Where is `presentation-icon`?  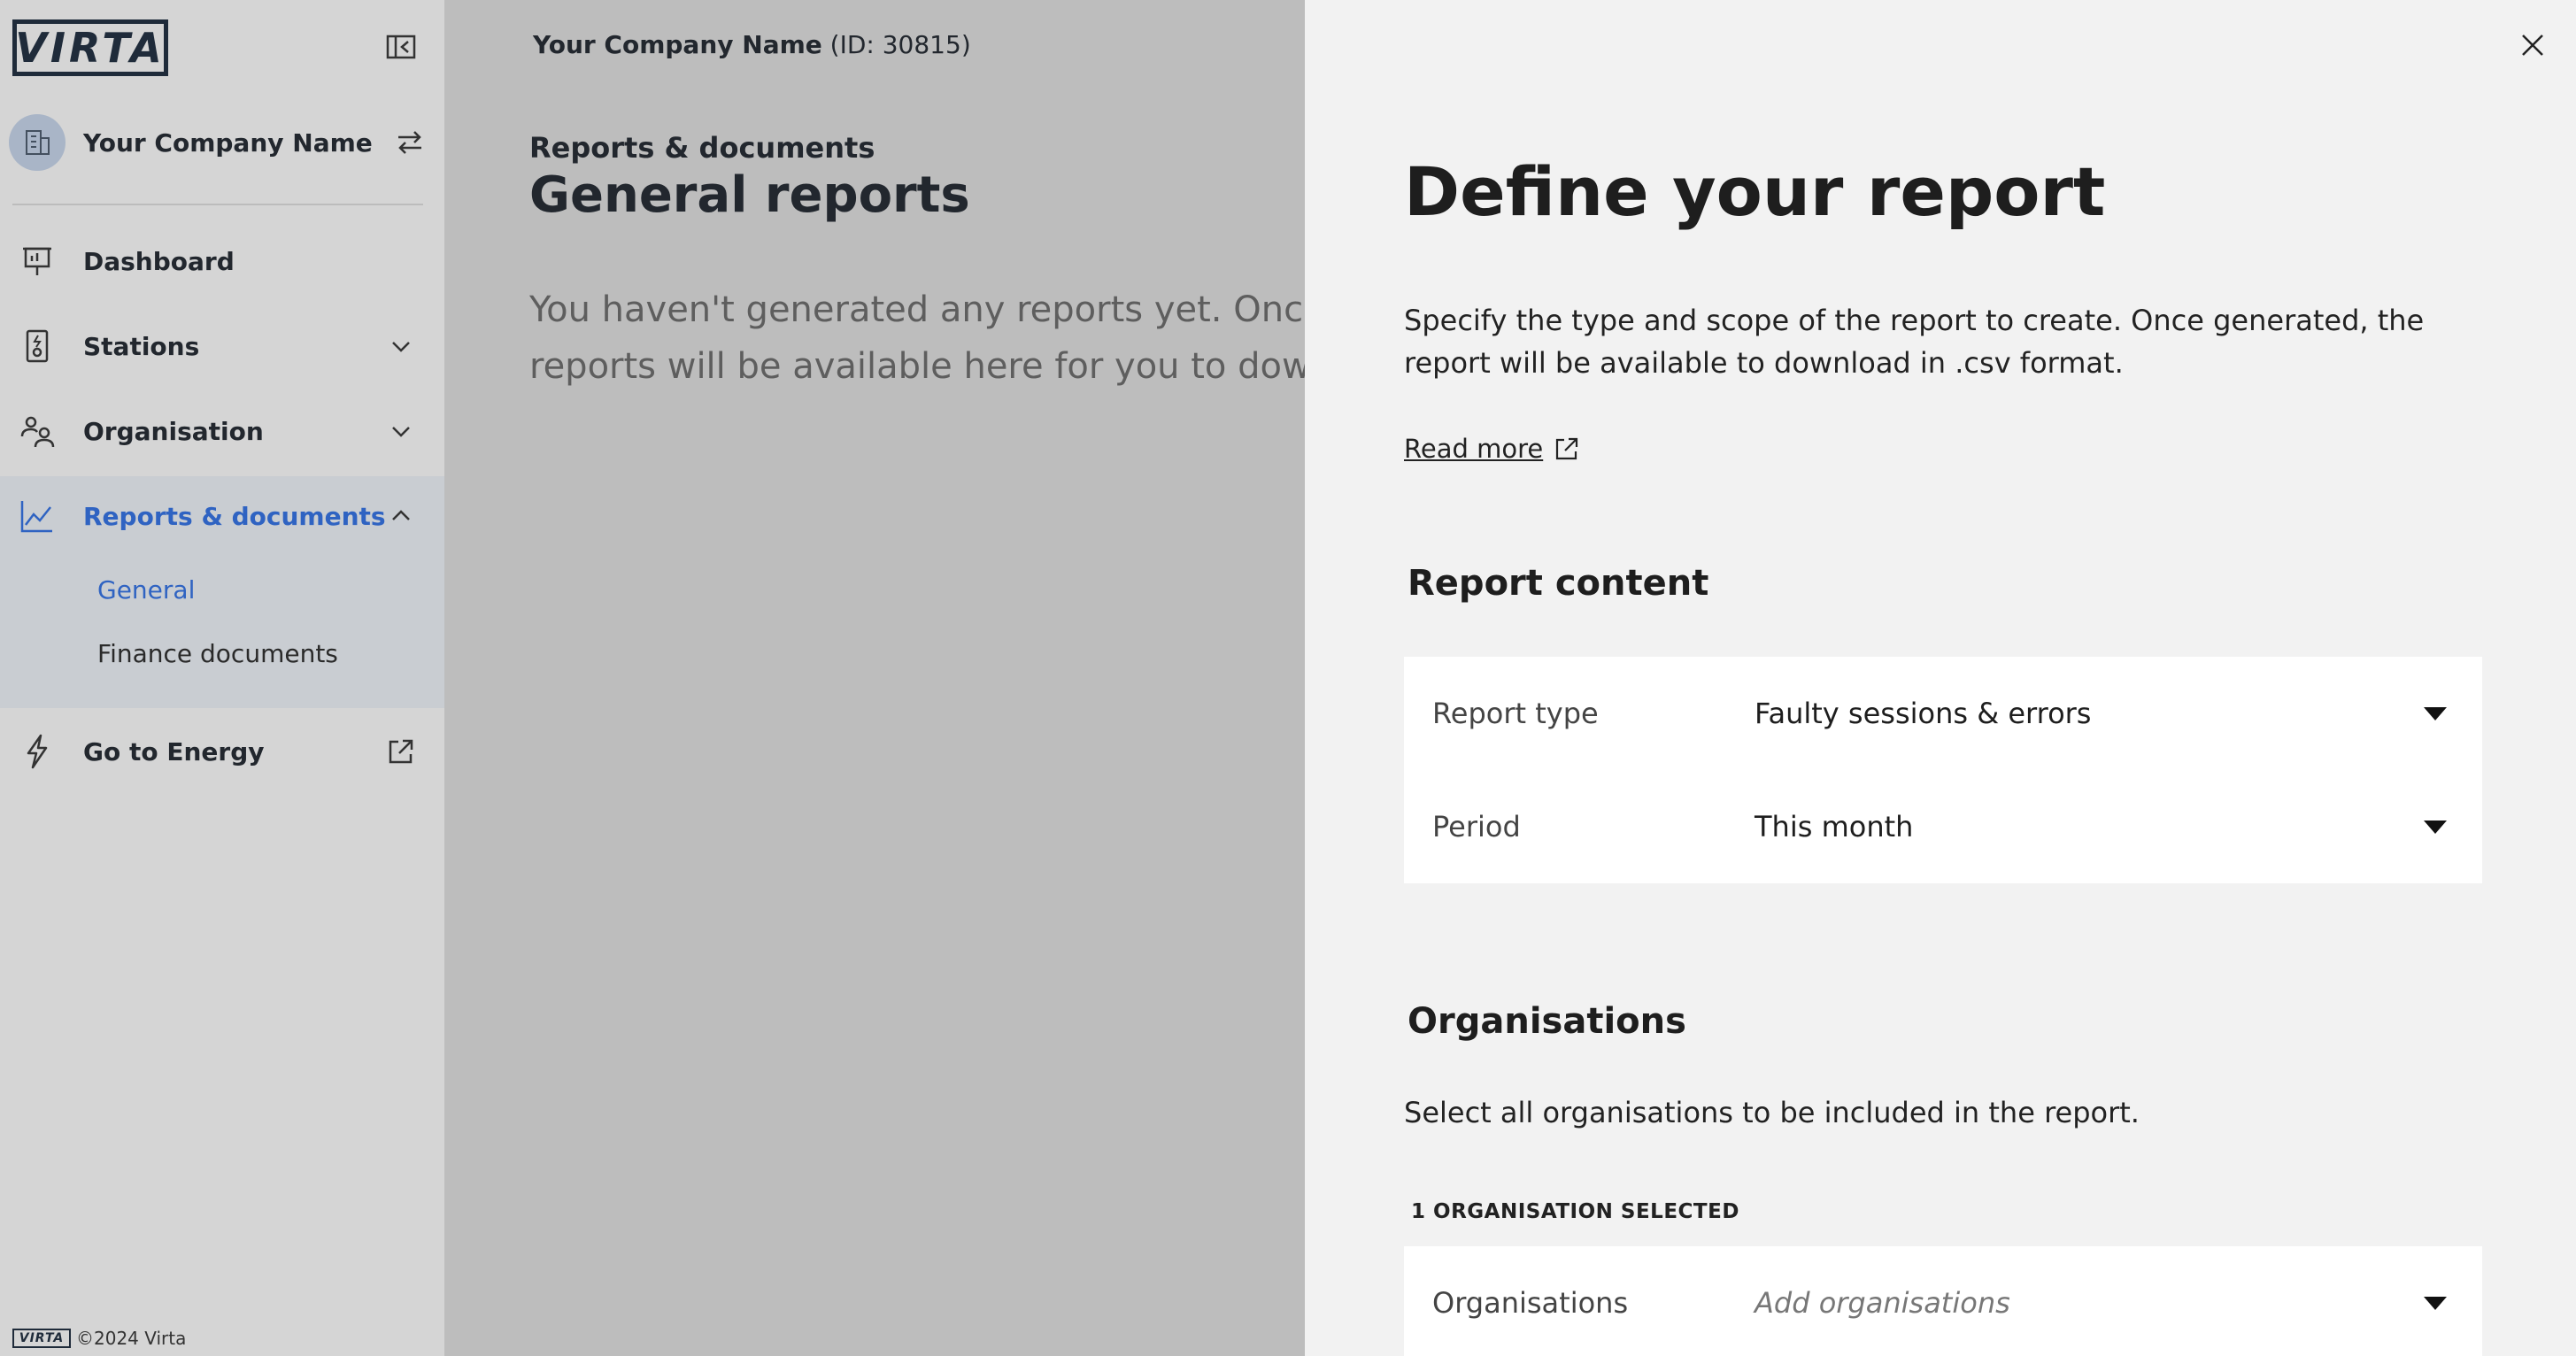 presentation-icon is located at coordinates (37, 261).